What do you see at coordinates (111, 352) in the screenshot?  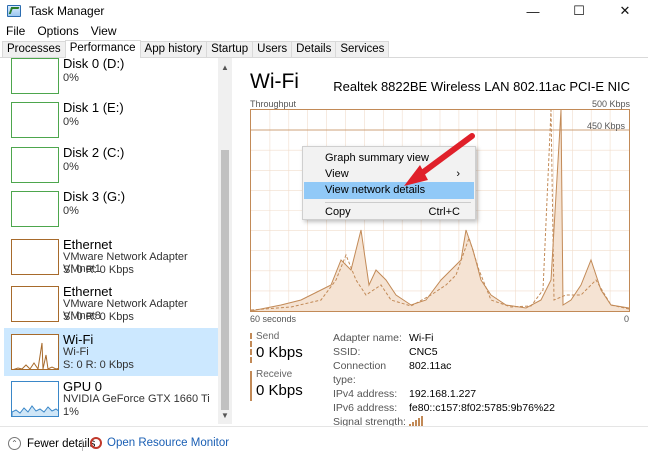 I see `sidebar-item-wifi: Wi-Fi Wi-Fi S: 0 R: 0 Kbps` at bounding box center [111, 352].